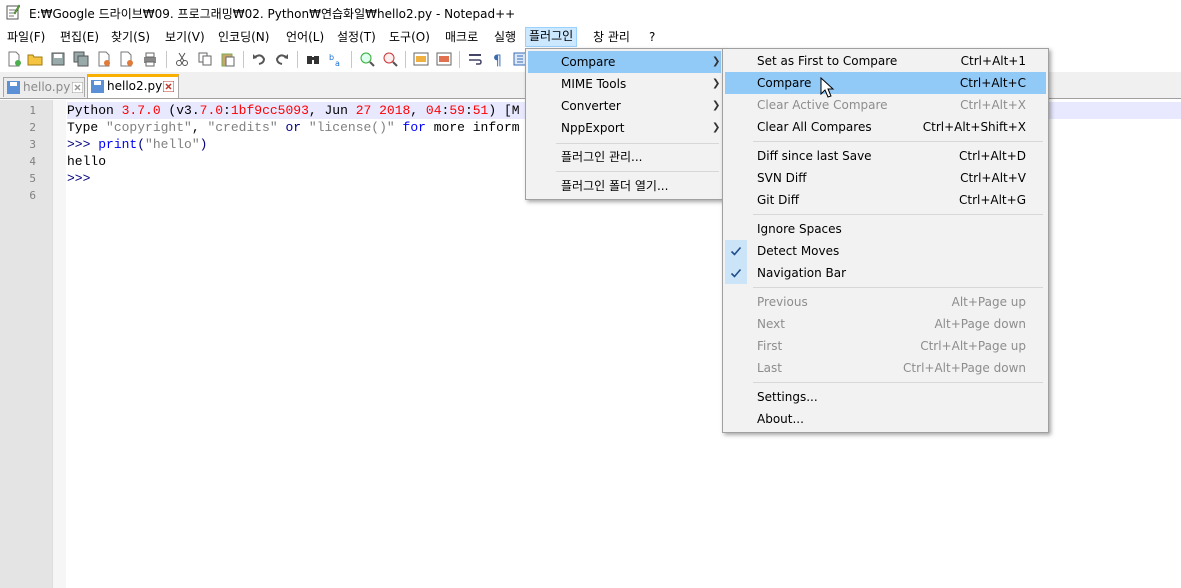 This screenshot has width=1181, height=588. What do you see at coordinates (814, 156) in the screenshot?
I see `menu-item-label: Diff since last Save` at bounding box center [814, 156].